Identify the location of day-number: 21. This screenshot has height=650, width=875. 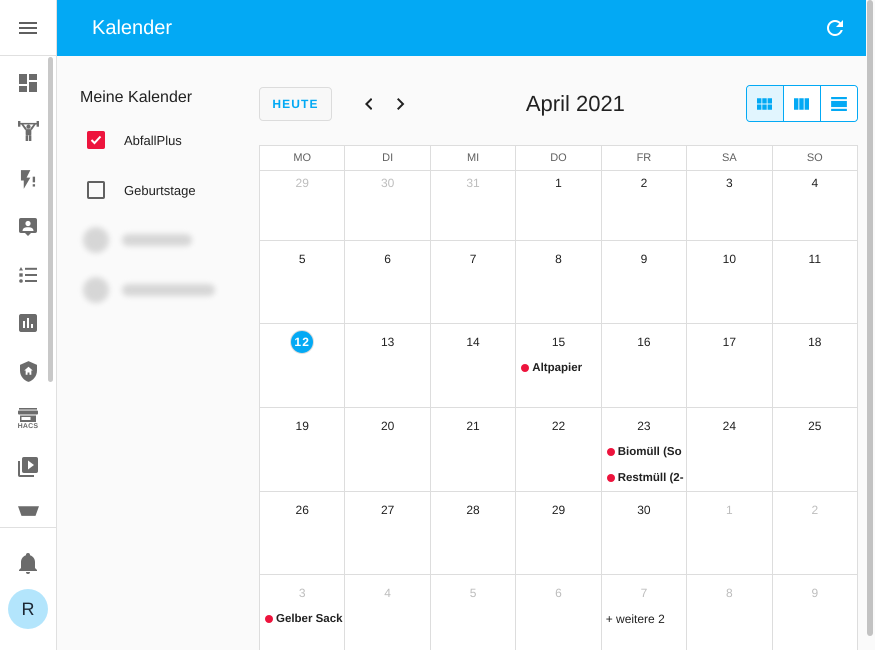
(473, 426).